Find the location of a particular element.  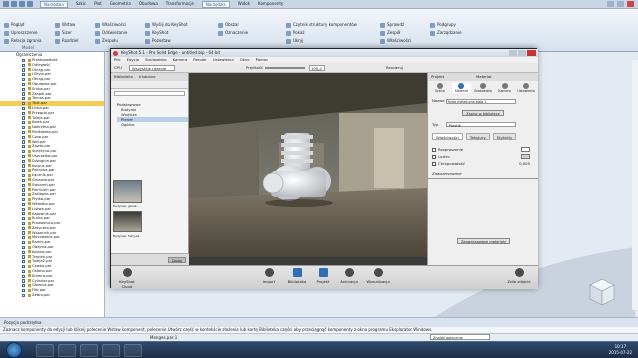

ribbon-item: Rozdziel is located at coordinates (66, 41).